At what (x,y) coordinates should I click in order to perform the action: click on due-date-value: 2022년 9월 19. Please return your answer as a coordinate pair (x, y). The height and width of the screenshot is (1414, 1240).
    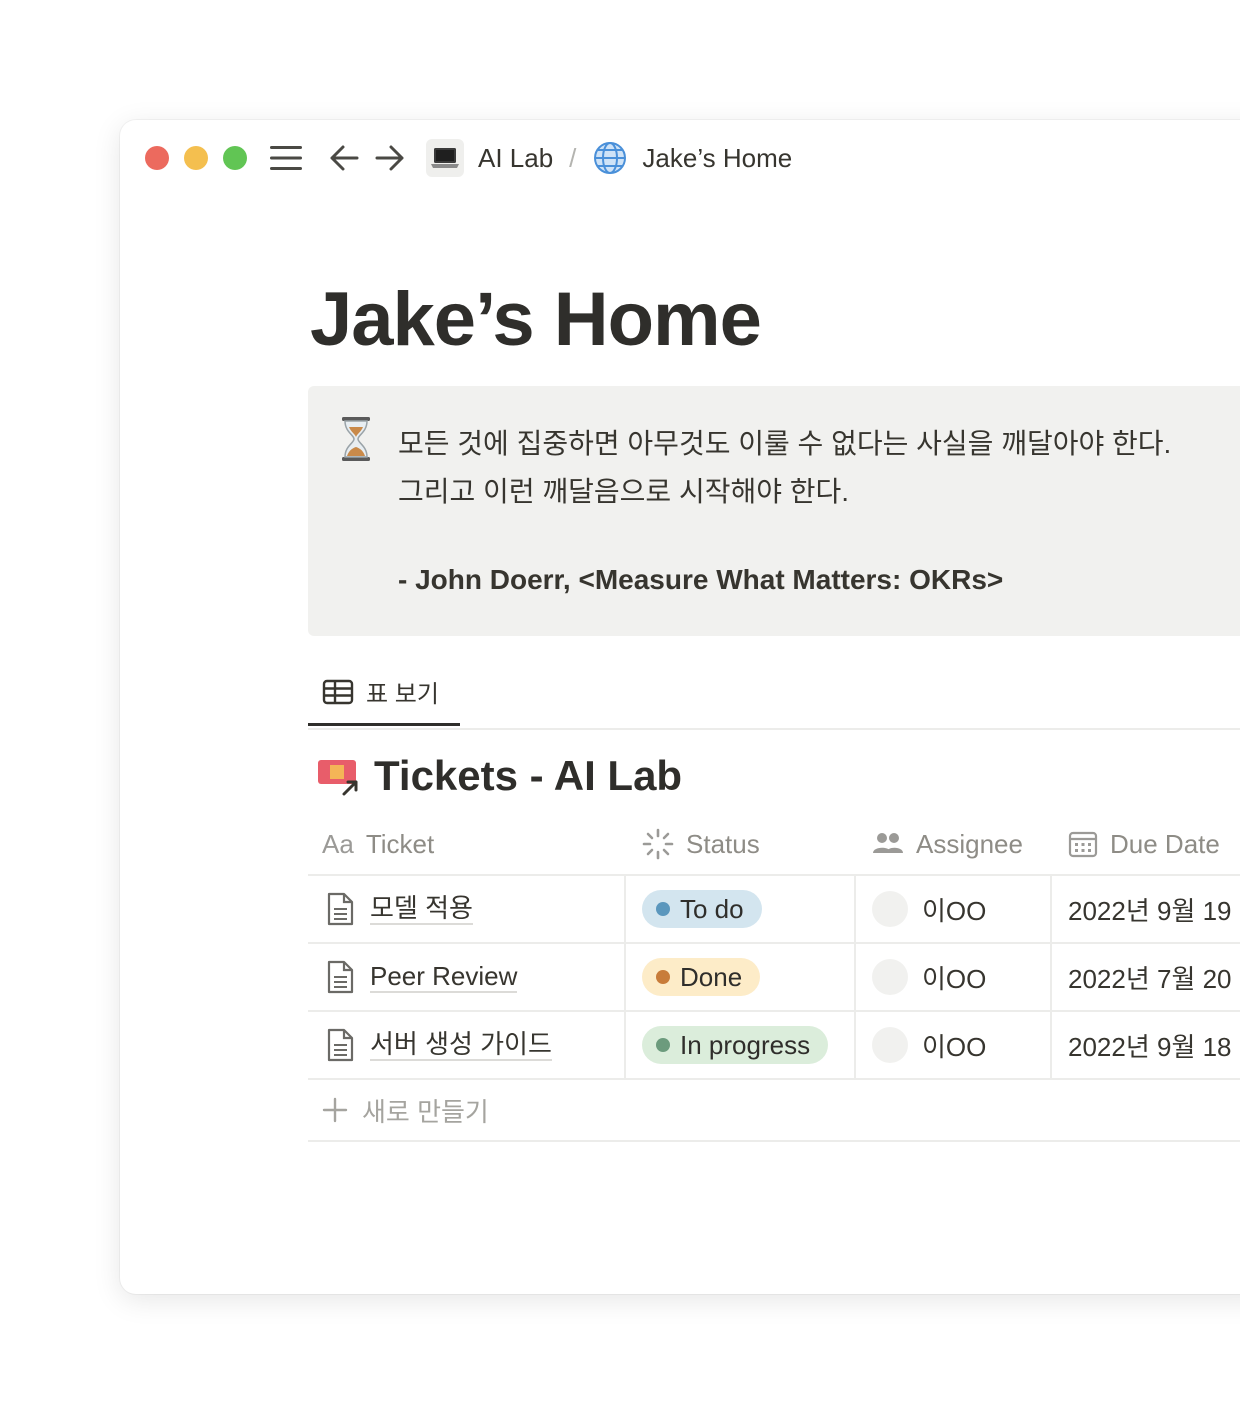
    Looking at the image, I should click on (1150, 910).